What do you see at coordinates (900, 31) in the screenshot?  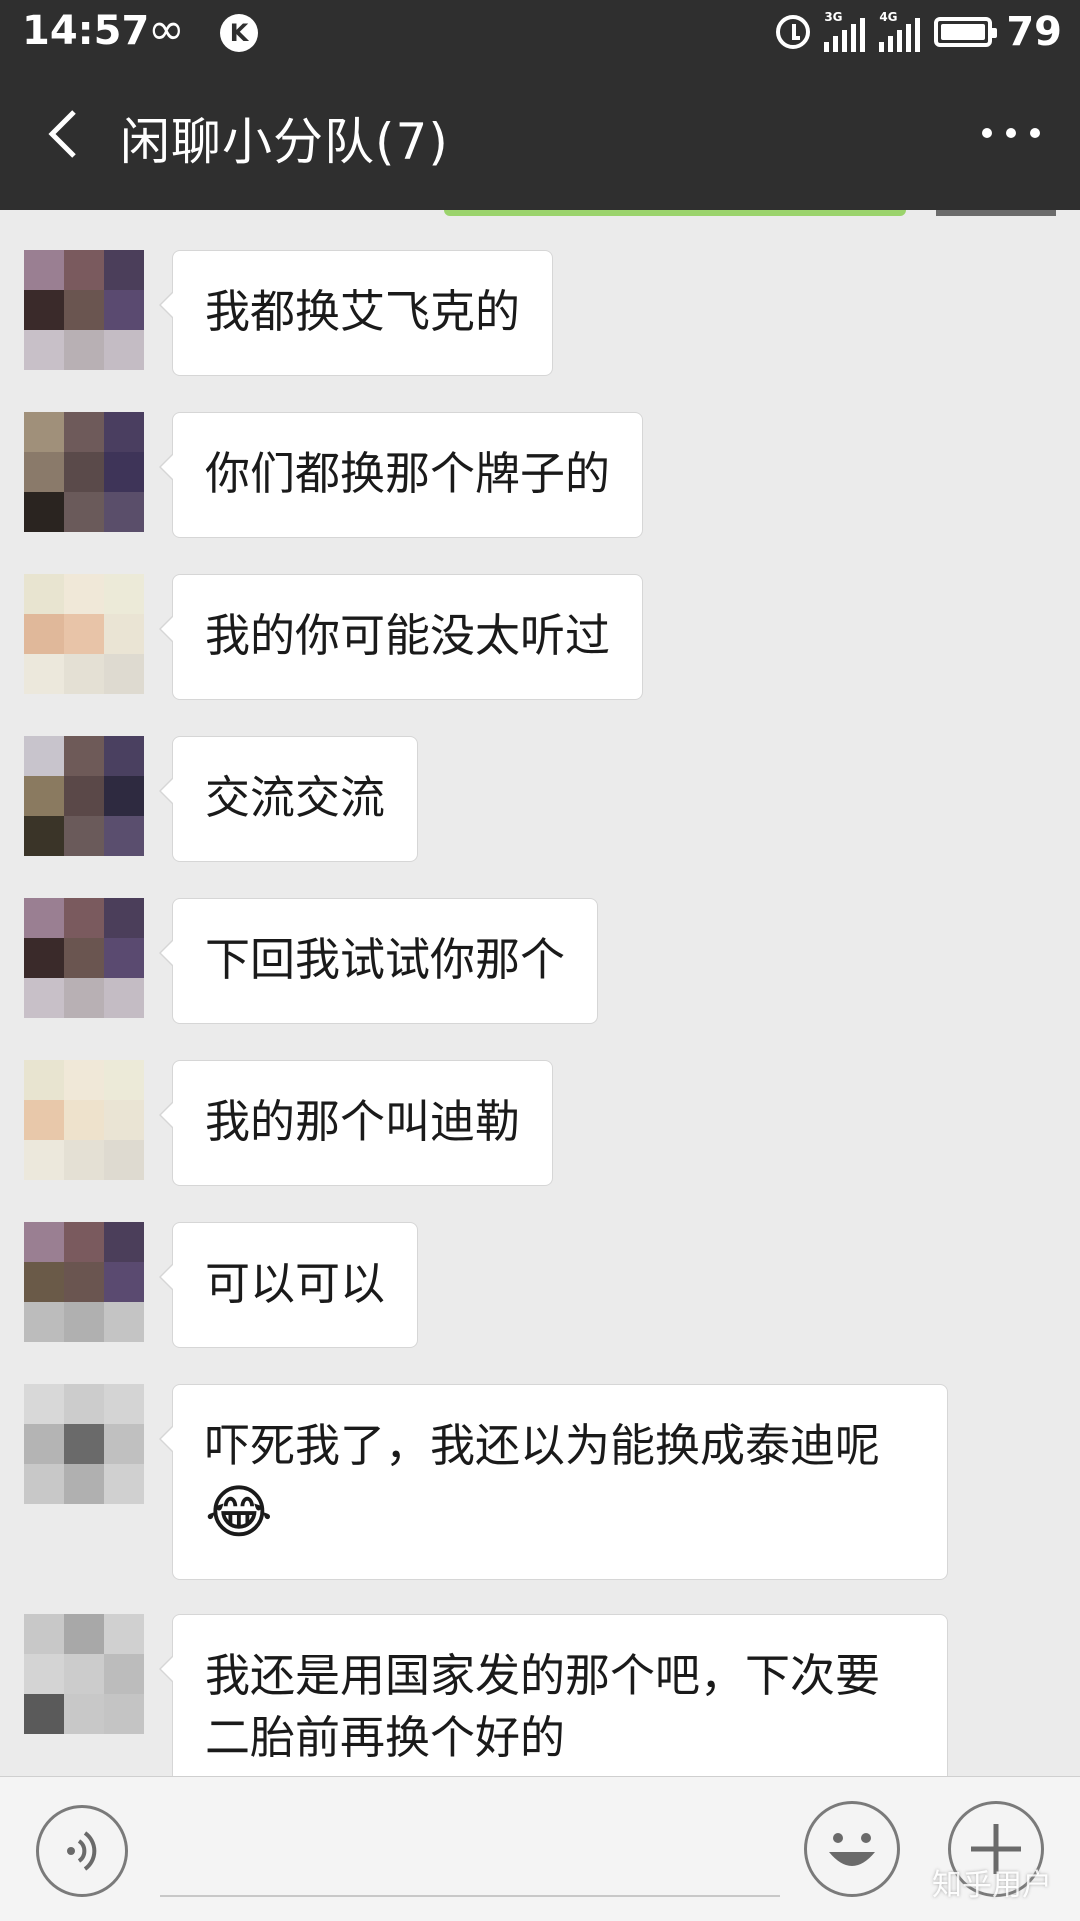 I see `signal-4g-icon: 4G` at bounding box center [900, 31].